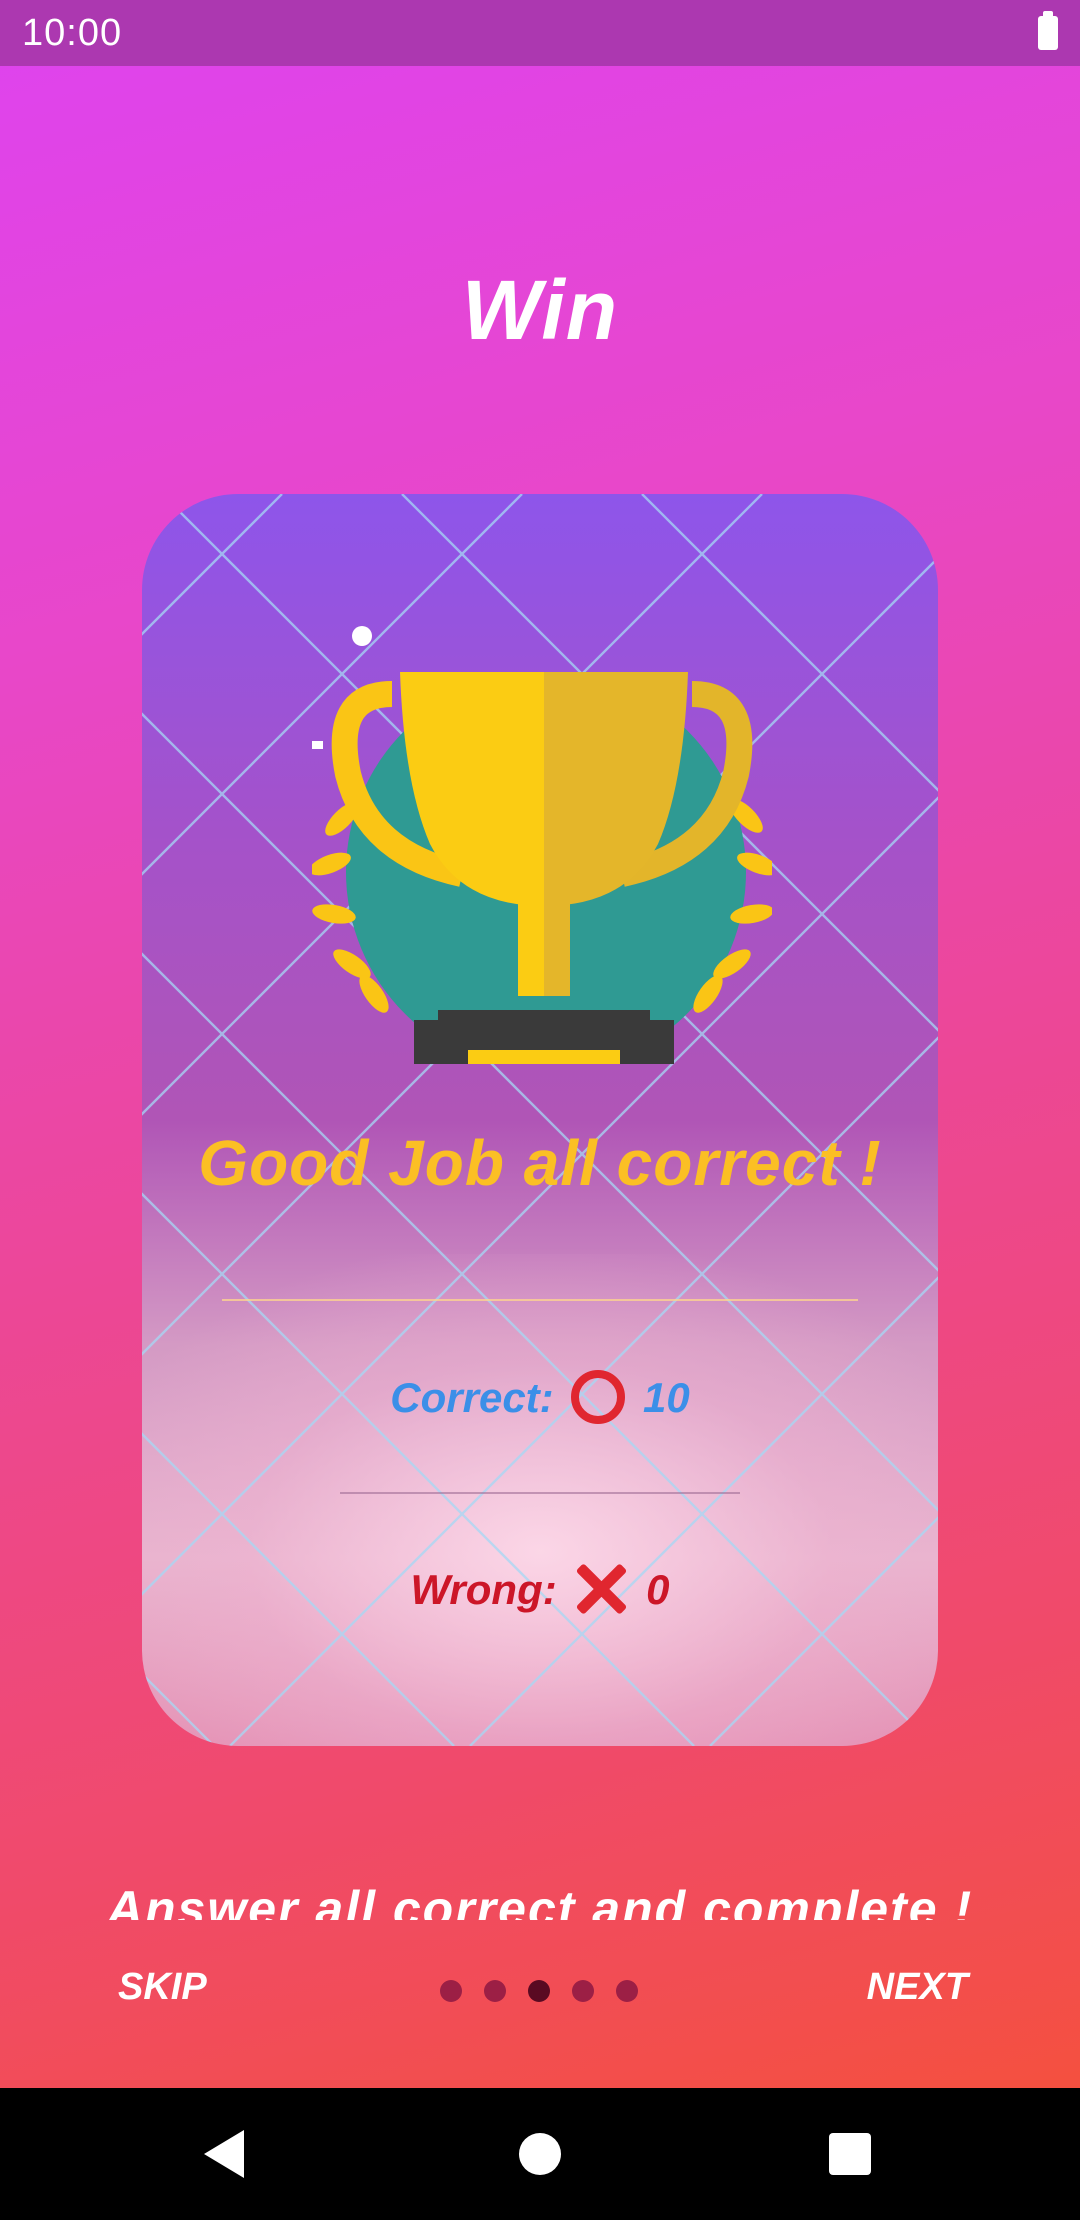 The image size is (1080, 2220). I want to click on subtitle-clip: Answer all correct and complete !, so click(540, 1900).